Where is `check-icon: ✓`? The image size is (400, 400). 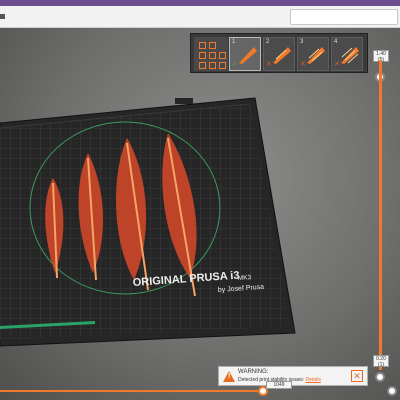
check-icon: ✓ is located at coordinates (235, 64).